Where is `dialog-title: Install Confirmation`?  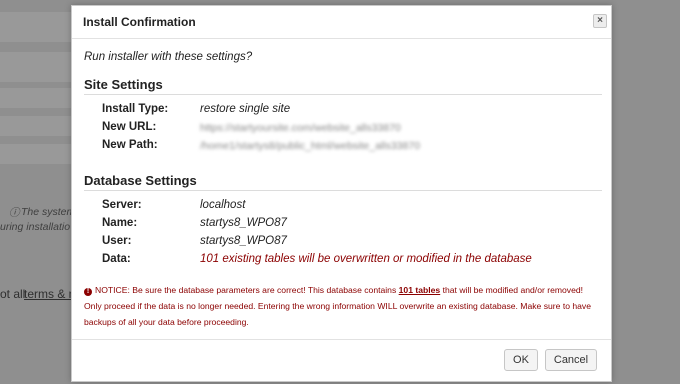 dialog-title: Install Confirmation is located at coordinates (139, 22).